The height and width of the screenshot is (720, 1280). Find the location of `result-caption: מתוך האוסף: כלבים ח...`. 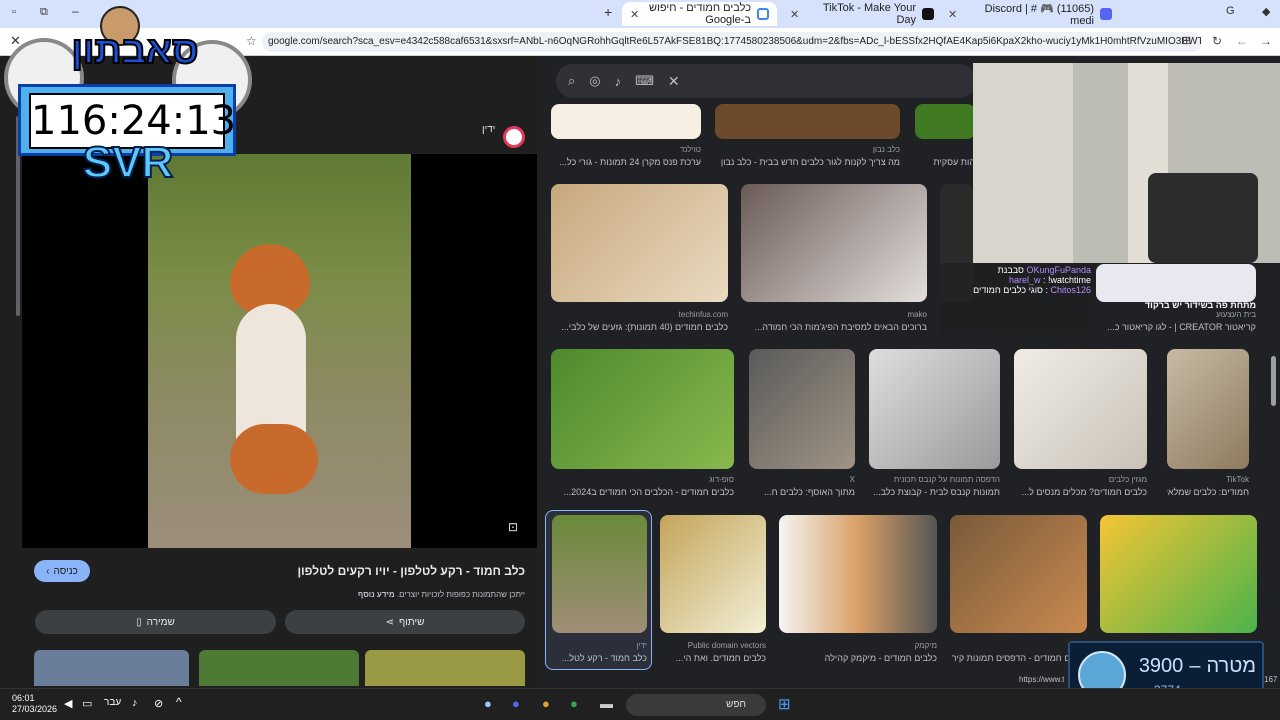

result-caption: מתוך האוסף: כלבים ח... is located at coordinates (802, 492).